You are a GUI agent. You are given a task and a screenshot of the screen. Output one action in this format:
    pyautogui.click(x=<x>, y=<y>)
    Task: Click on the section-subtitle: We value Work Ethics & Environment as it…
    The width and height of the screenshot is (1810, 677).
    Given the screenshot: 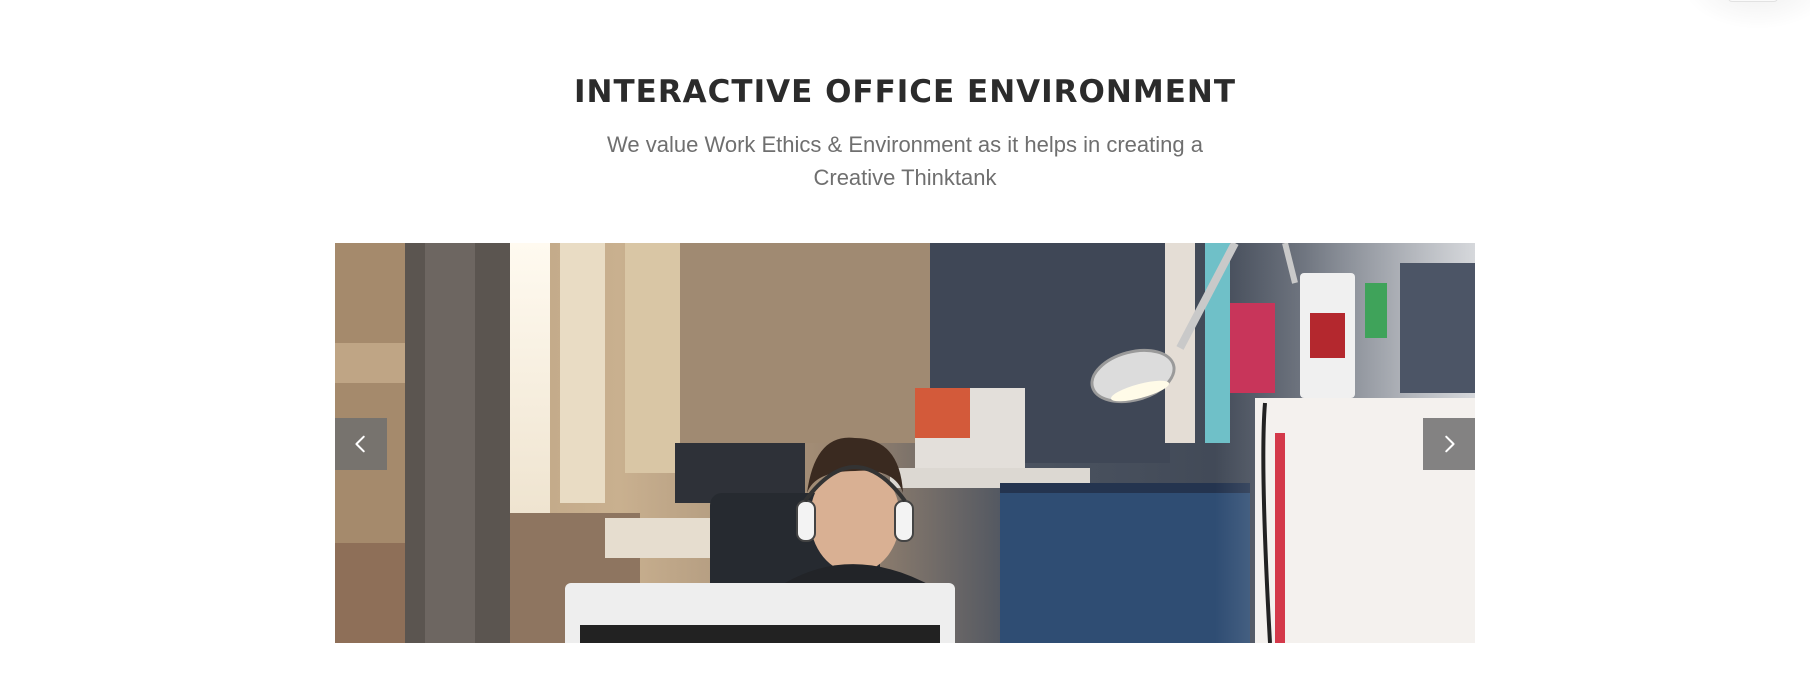 What is the action you would take?
    pyautogui.click(x=905, y=161)
    